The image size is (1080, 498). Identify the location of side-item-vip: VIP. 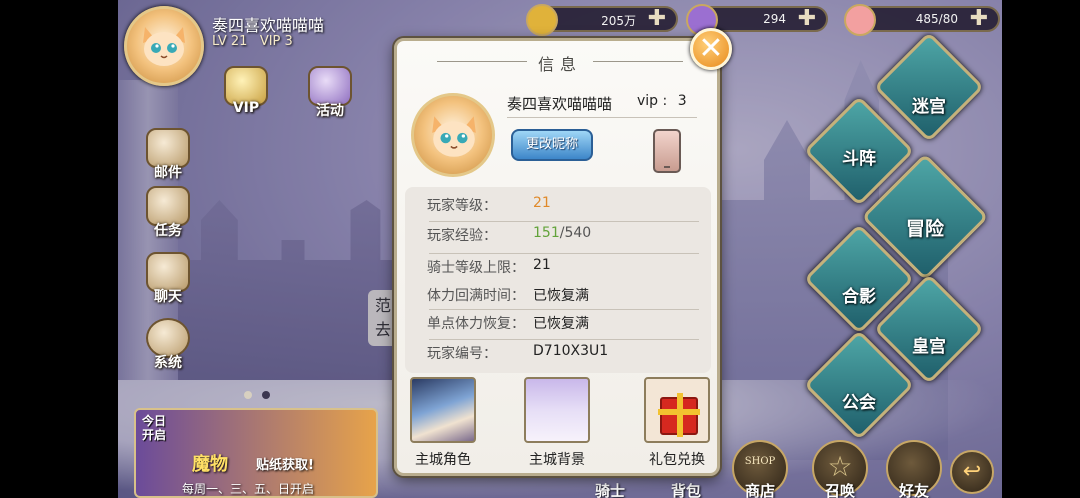
(246, 96).